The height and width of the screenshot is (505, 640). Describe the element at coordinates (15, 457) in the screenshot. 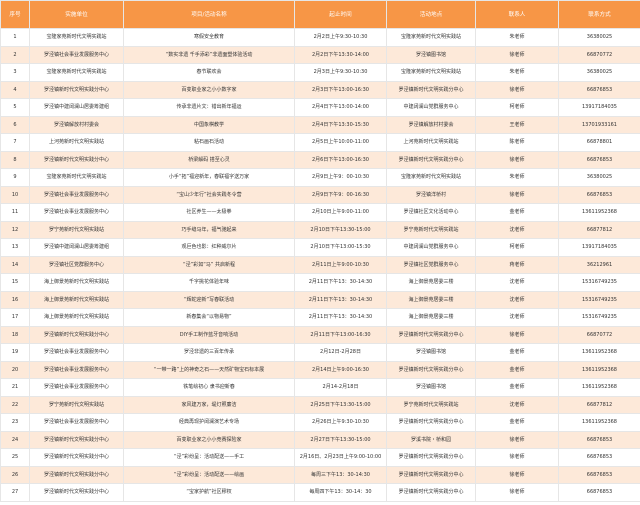

I see `cell-index: 25` at that location.